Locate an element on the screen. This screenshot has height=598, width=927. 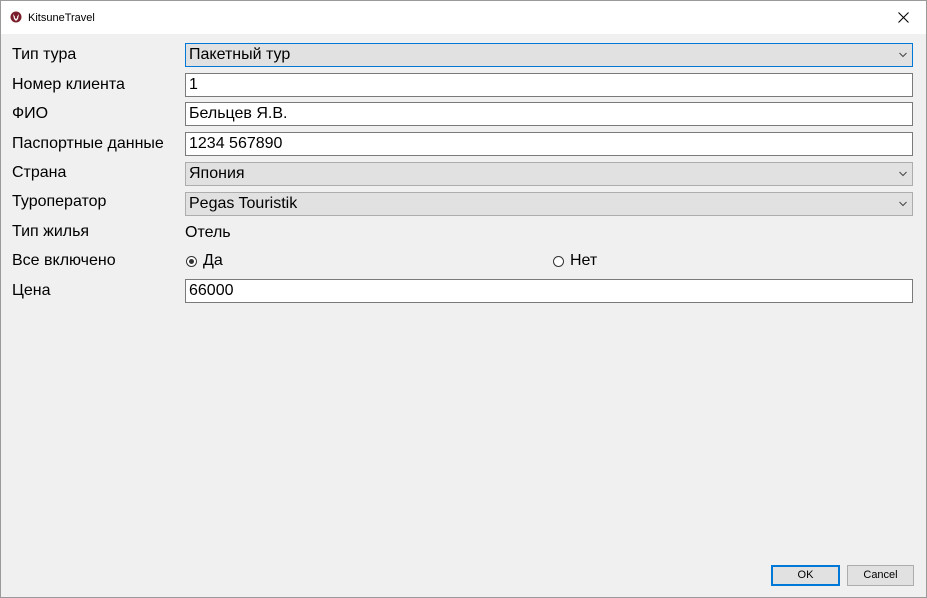
close-icon is located at coordinates (903, 17).